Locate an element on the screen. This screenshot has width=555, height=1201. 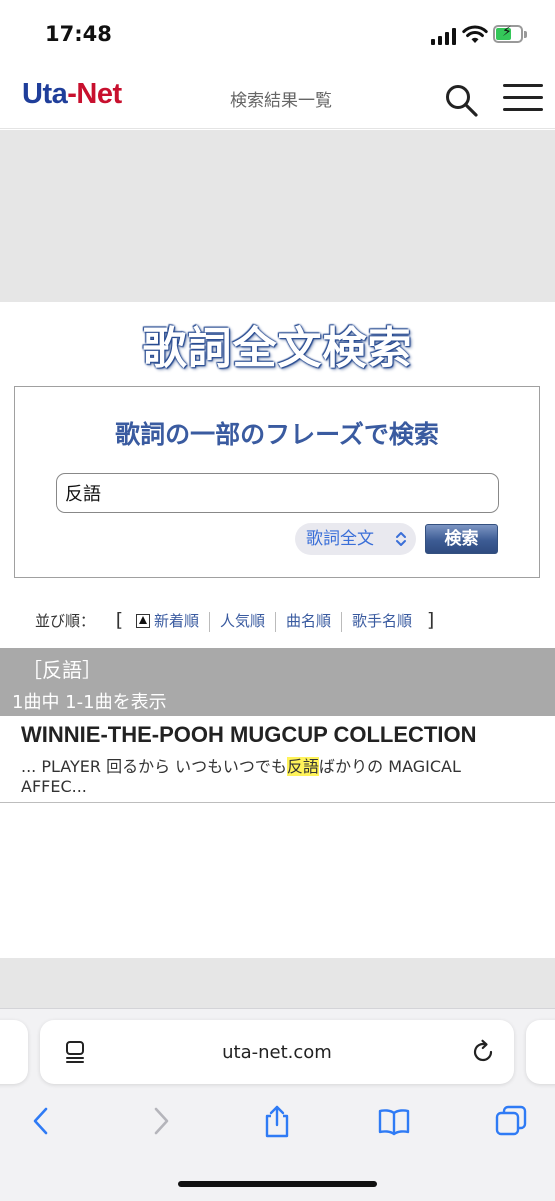
address-bar: uta-net.com is located at coordinates (277, 1052).